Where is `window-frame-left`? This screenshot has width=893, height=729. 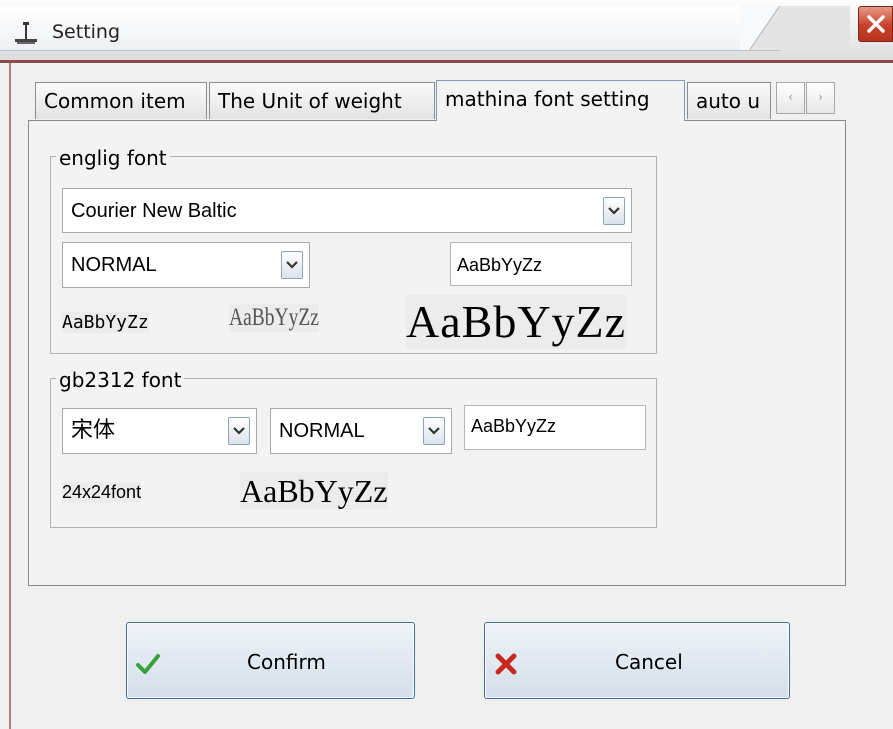 window-frame-left is located at coordinates (10, 396).